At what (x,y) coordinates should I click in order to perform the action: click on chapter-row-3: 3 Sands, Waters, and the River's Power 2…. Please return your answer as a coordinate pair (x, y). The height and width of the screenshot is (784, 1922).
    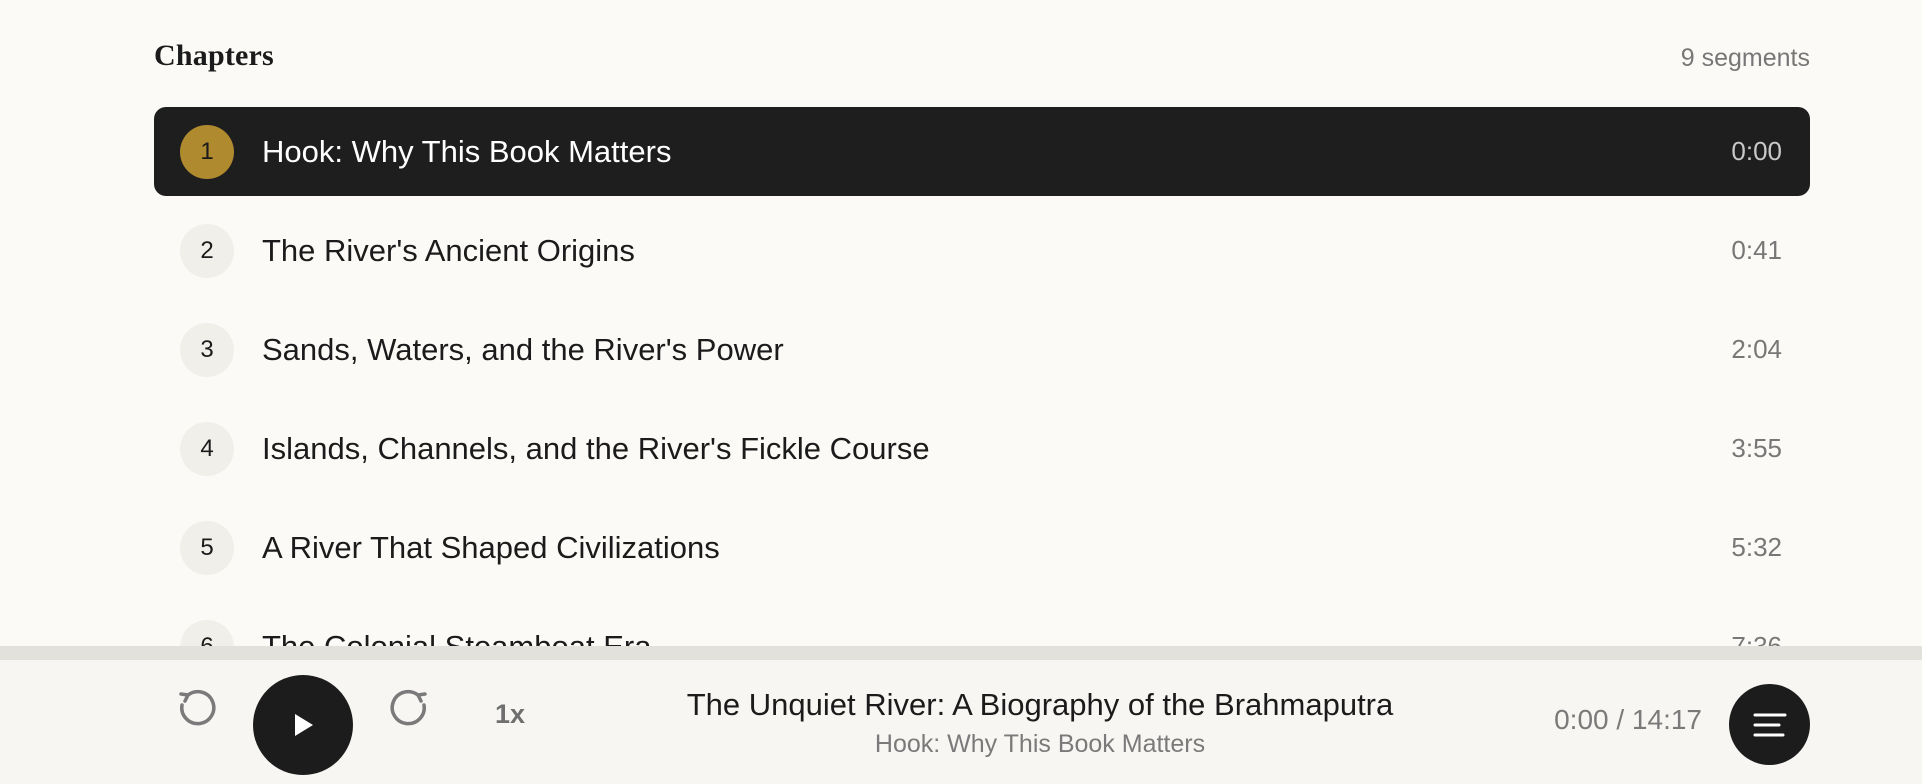
    Looking at the image, I should click on (982, 349).